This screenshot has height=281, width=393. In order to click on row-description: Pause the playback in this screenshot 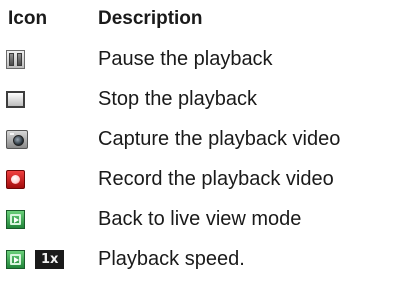, I will do `click(185, 59)`.